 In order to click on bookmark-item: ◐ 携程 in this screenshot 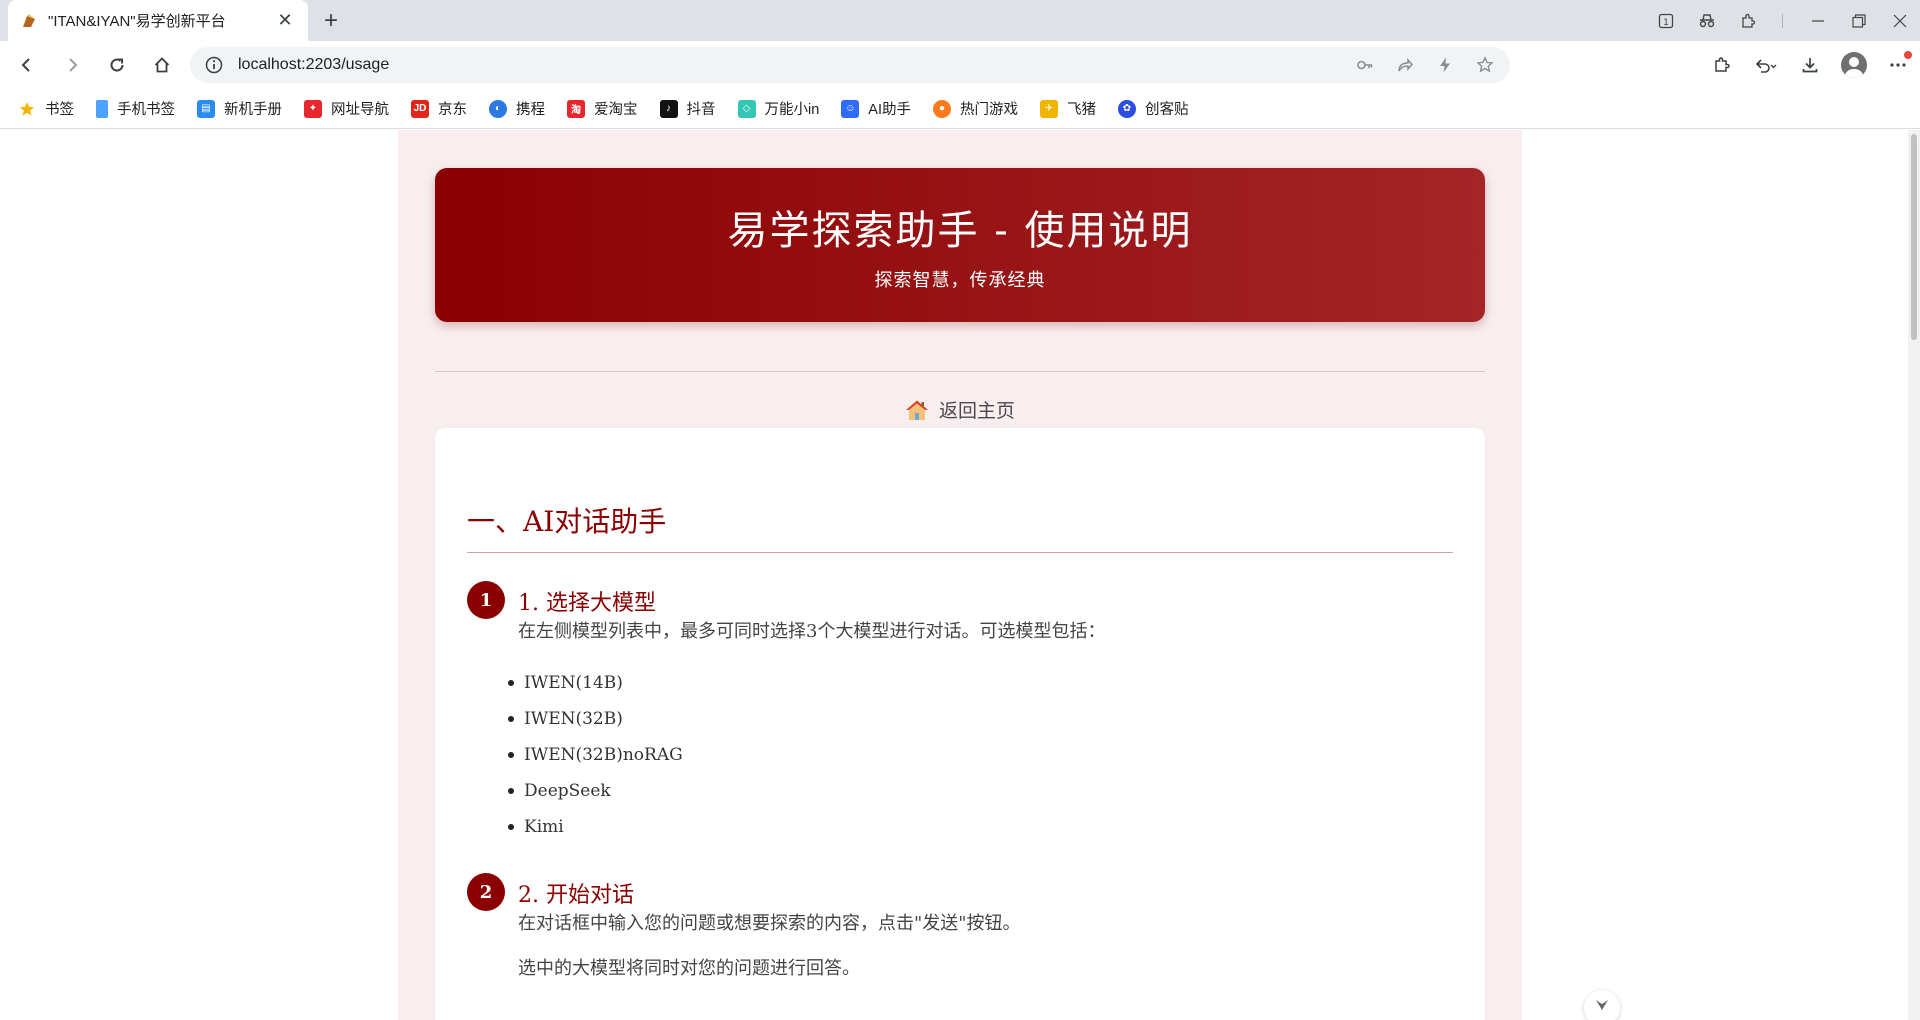, I will do `click(517, 108)`.